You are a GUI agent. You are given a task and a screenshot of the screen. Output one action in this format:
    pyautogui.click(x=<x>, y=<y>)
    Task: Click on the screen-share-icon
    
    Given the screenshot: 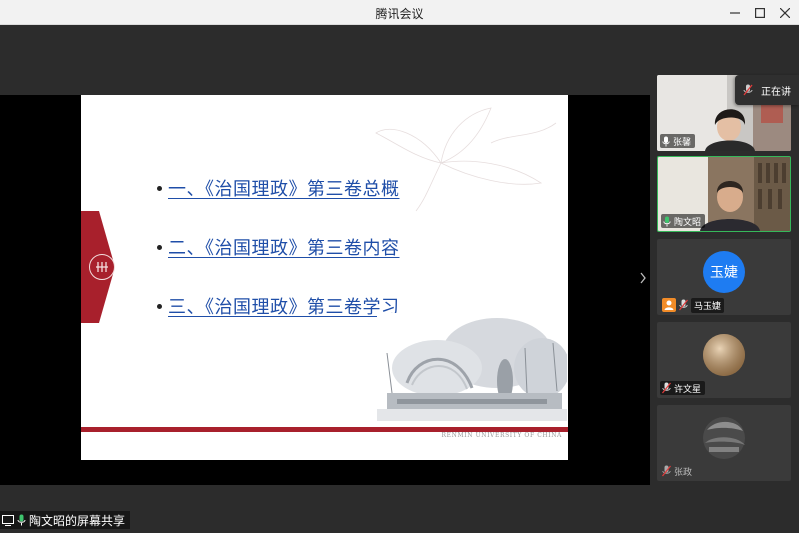 What is the action you would take?
    pyautogui.click(x=8, y=520)
    